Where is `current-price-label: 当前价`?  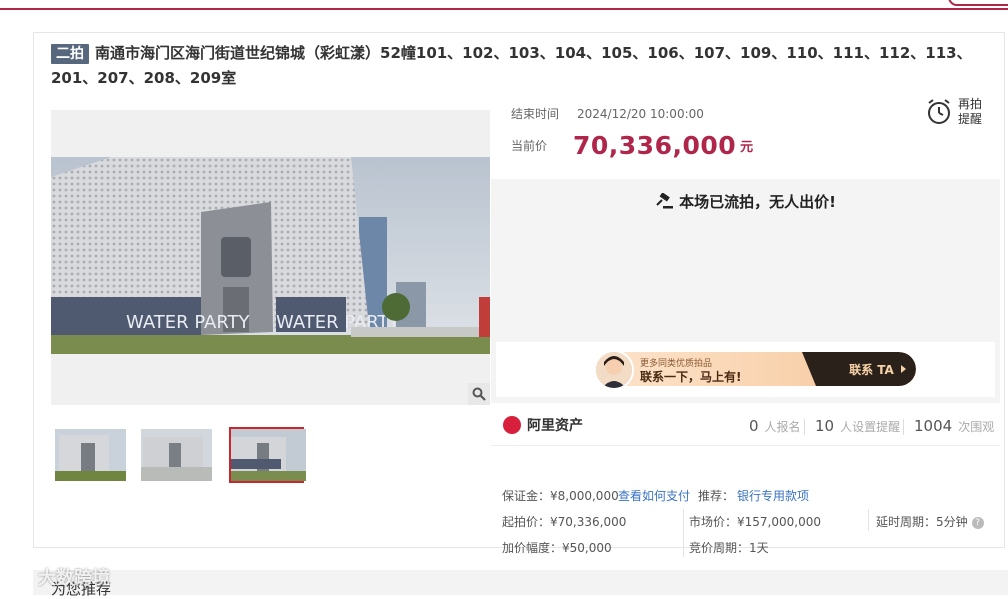
current-price-label: 当前价 is located at coordinates (529, 146).